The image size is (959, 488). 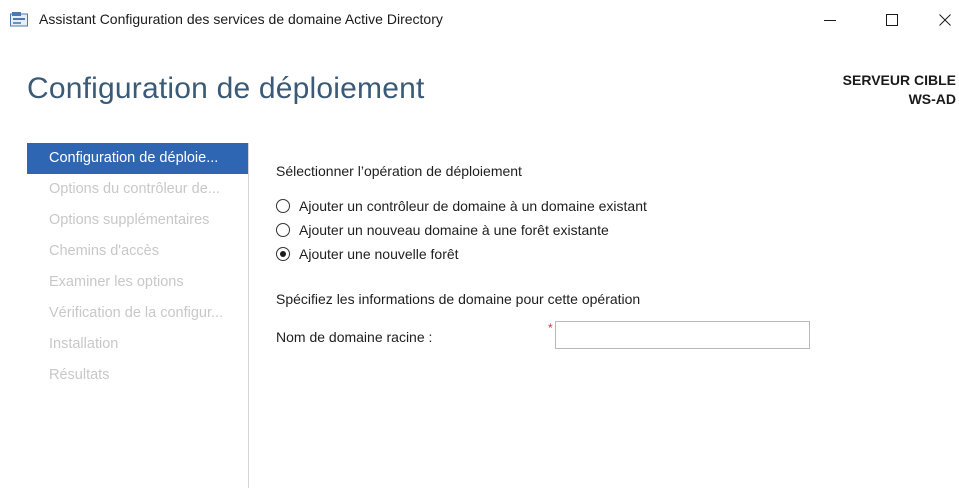 I want to click on target-server-block: SERVEUR CIBLE WS-AD, so click(x=899, y=90).